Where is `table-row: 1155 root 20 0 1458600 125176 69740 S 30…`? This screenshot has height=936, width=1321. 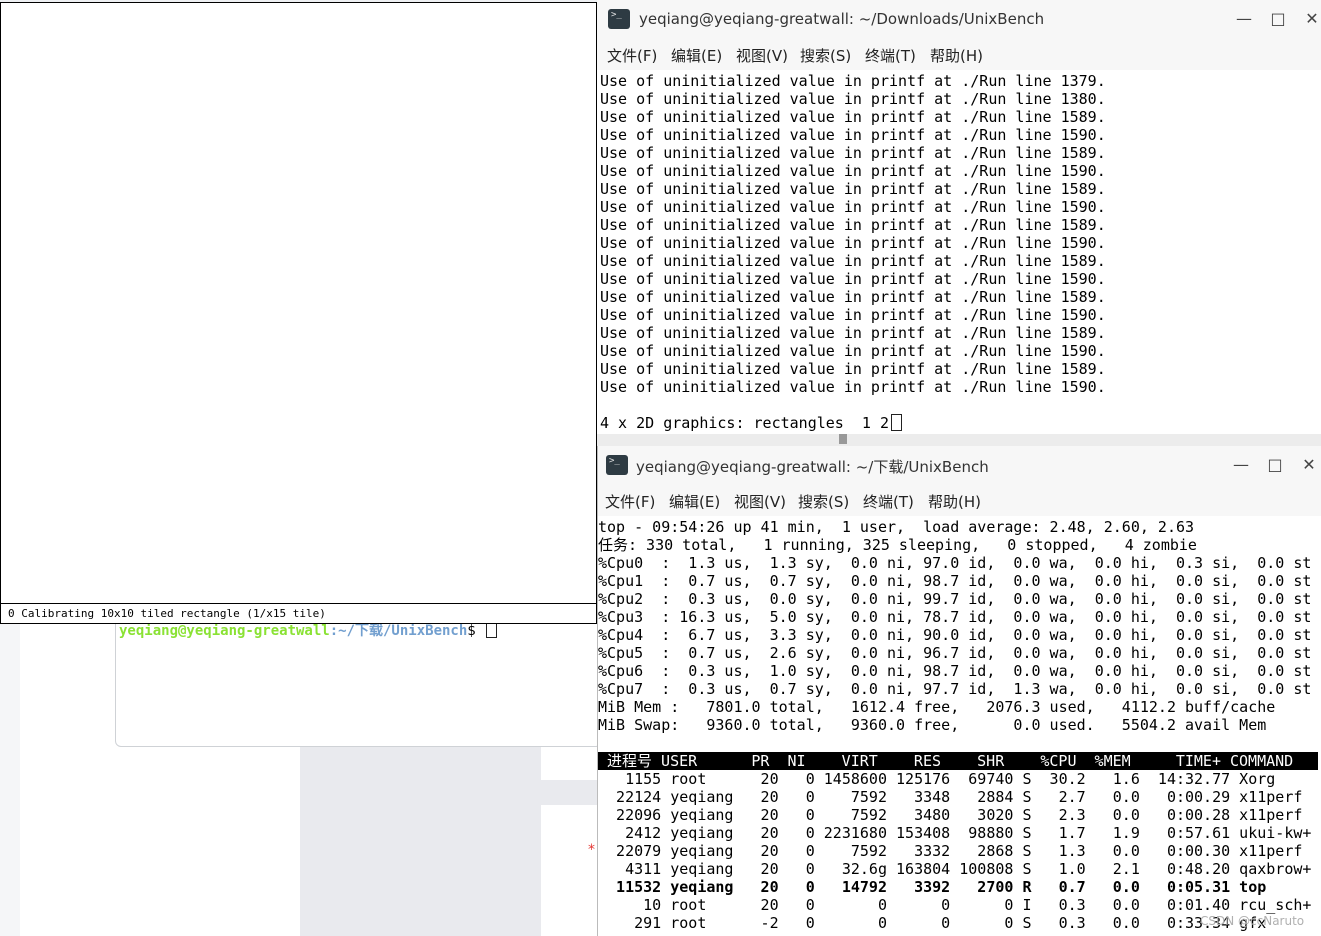
table-row: 1155 root 20 0 1458600 125176 69740 S 30… is located at coordinates (937, 779).